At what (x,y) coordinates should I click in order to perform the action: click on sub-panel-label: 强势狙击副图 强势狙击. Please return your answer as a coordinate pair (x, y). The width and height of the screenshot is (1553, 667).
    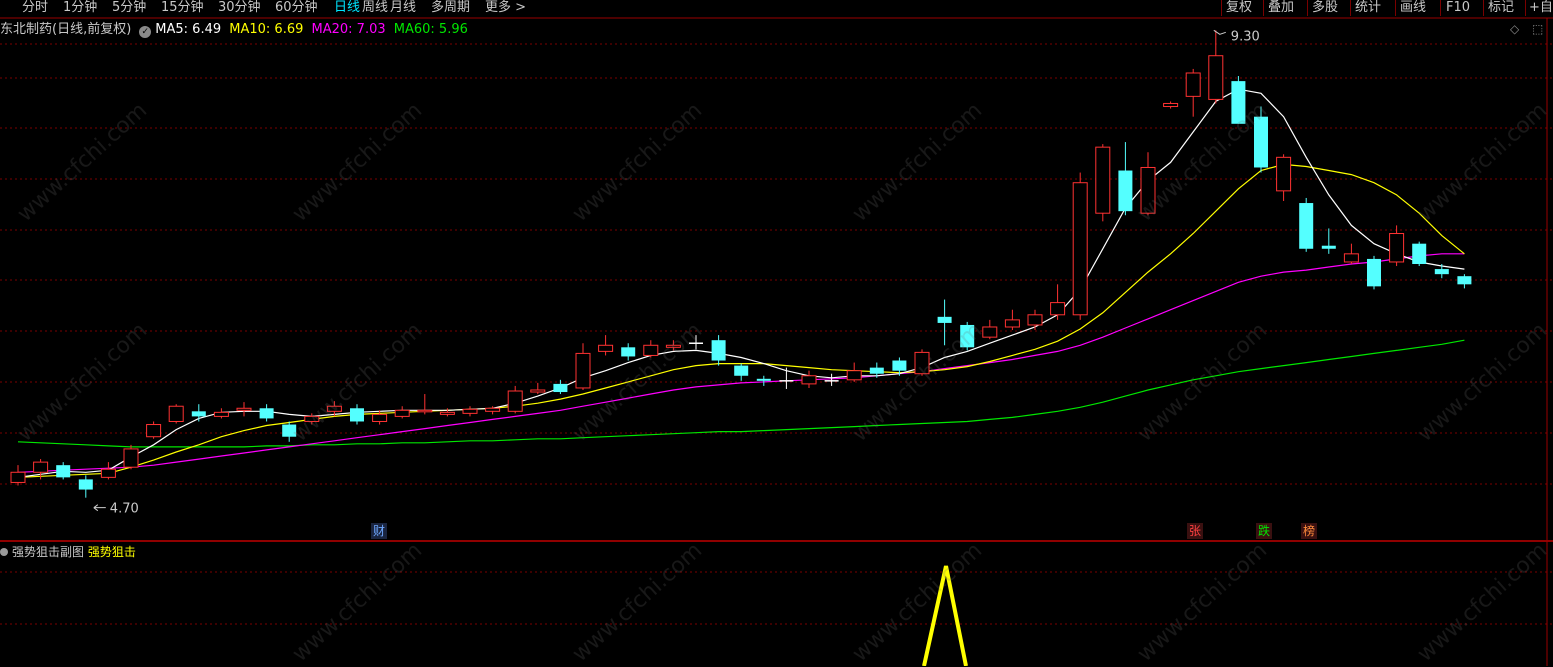
    Looking at the image, I should click on (68, 552).